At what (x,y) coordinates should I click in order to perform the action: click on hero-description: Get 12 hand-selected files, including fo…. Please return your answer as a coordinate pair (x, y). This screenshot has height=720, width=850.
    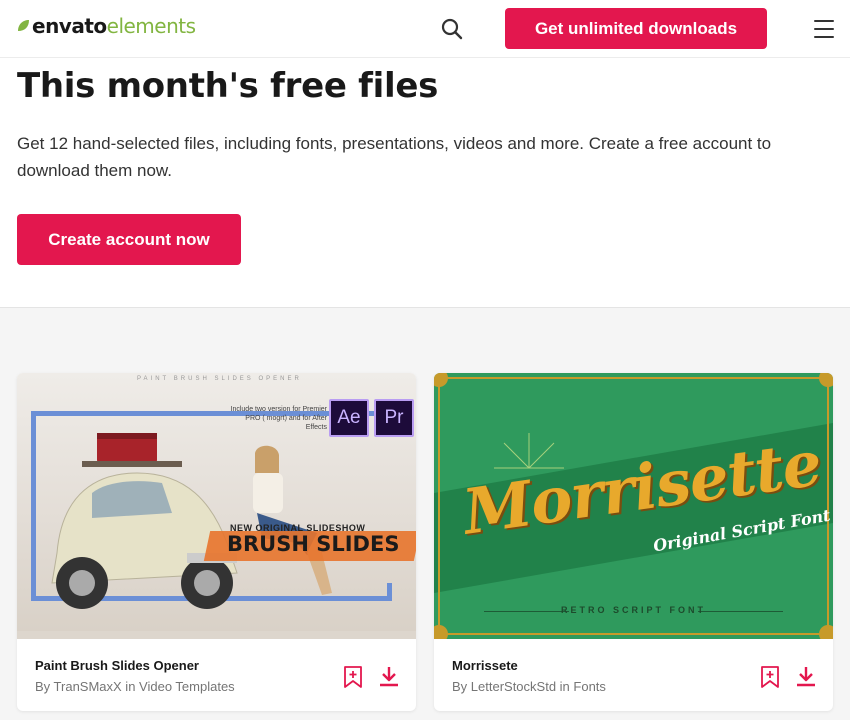
    Looking at the image, I should click on (394, 157).